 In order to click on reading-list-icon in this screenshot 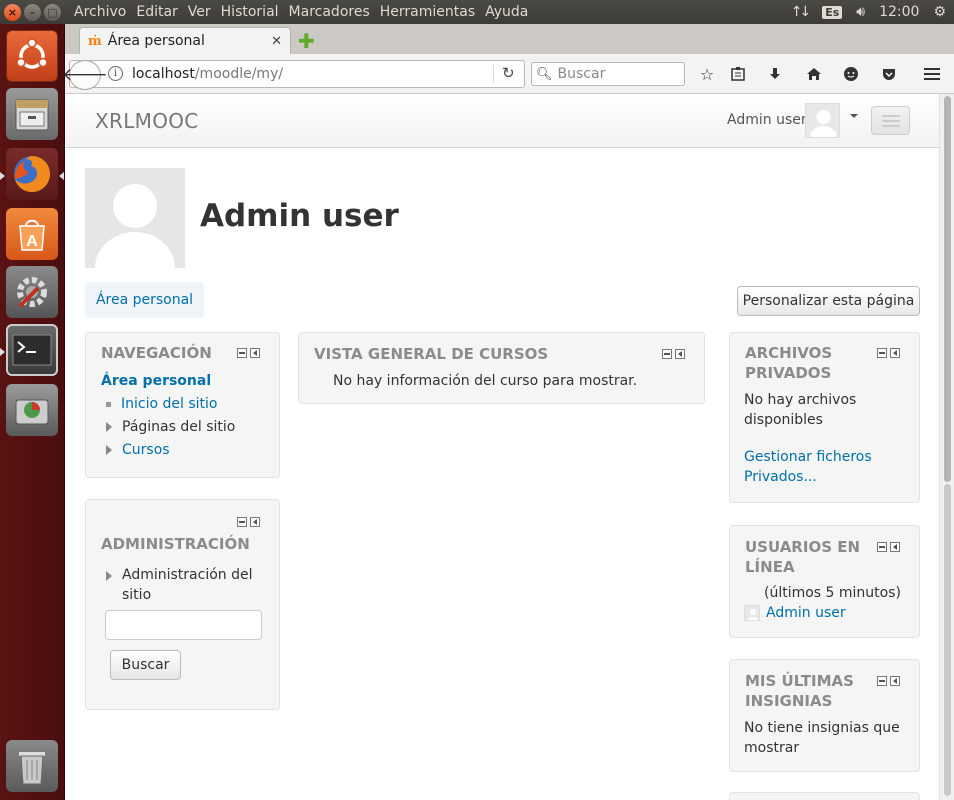, I will do `click(738, 74)`.